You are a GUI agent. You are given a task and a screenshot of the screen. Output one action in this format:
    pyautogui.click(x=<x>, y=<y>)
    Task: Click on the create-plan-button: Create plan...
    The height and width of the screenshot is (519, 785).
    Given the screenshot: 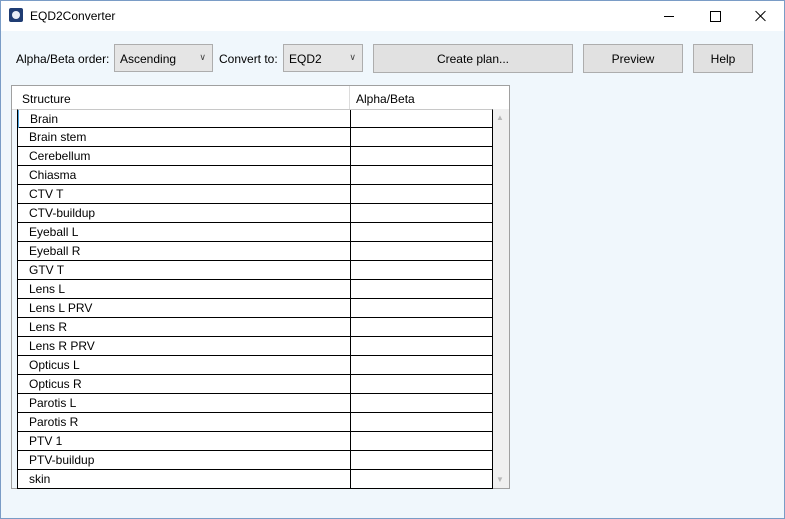 What is the action you would take?
    pyautogui.click(x=473, y=58)
    